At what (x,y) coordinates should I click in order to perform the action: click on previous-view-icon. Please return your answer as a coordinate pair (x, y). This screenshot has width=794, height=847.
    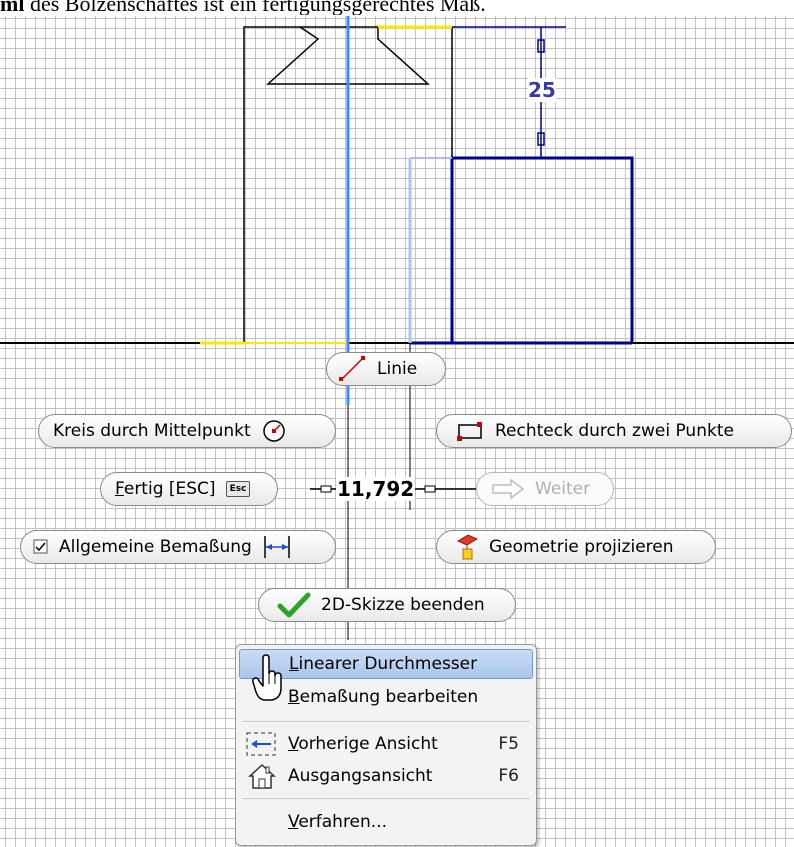
    Looking at the image, I should click on (261, 744).